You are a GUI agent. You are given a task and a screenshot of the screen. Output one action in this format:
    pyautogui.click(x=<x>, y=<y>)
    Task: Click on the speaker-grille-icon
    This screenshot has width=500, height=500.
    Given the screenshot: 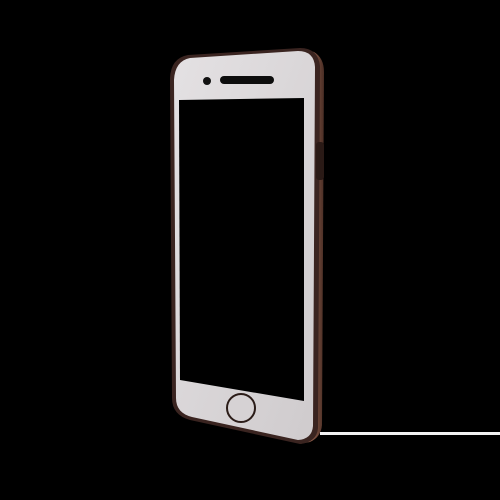 What is the action you would take?
    pyautogui.click(x=247, y=80)
    